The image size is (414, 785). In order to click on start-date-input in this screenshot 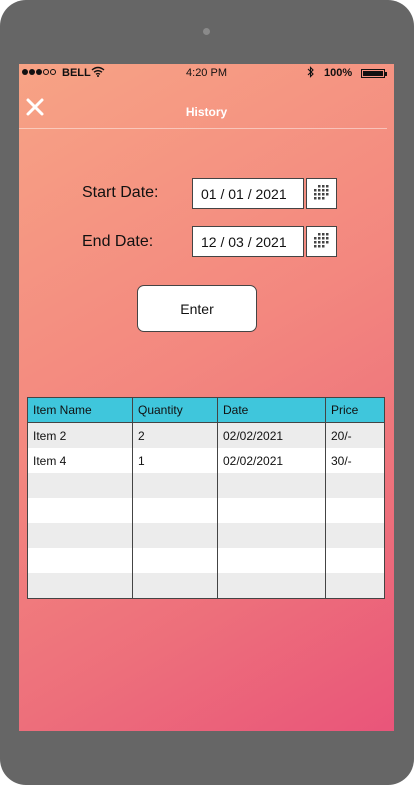, I will do `click(248, 193)`.